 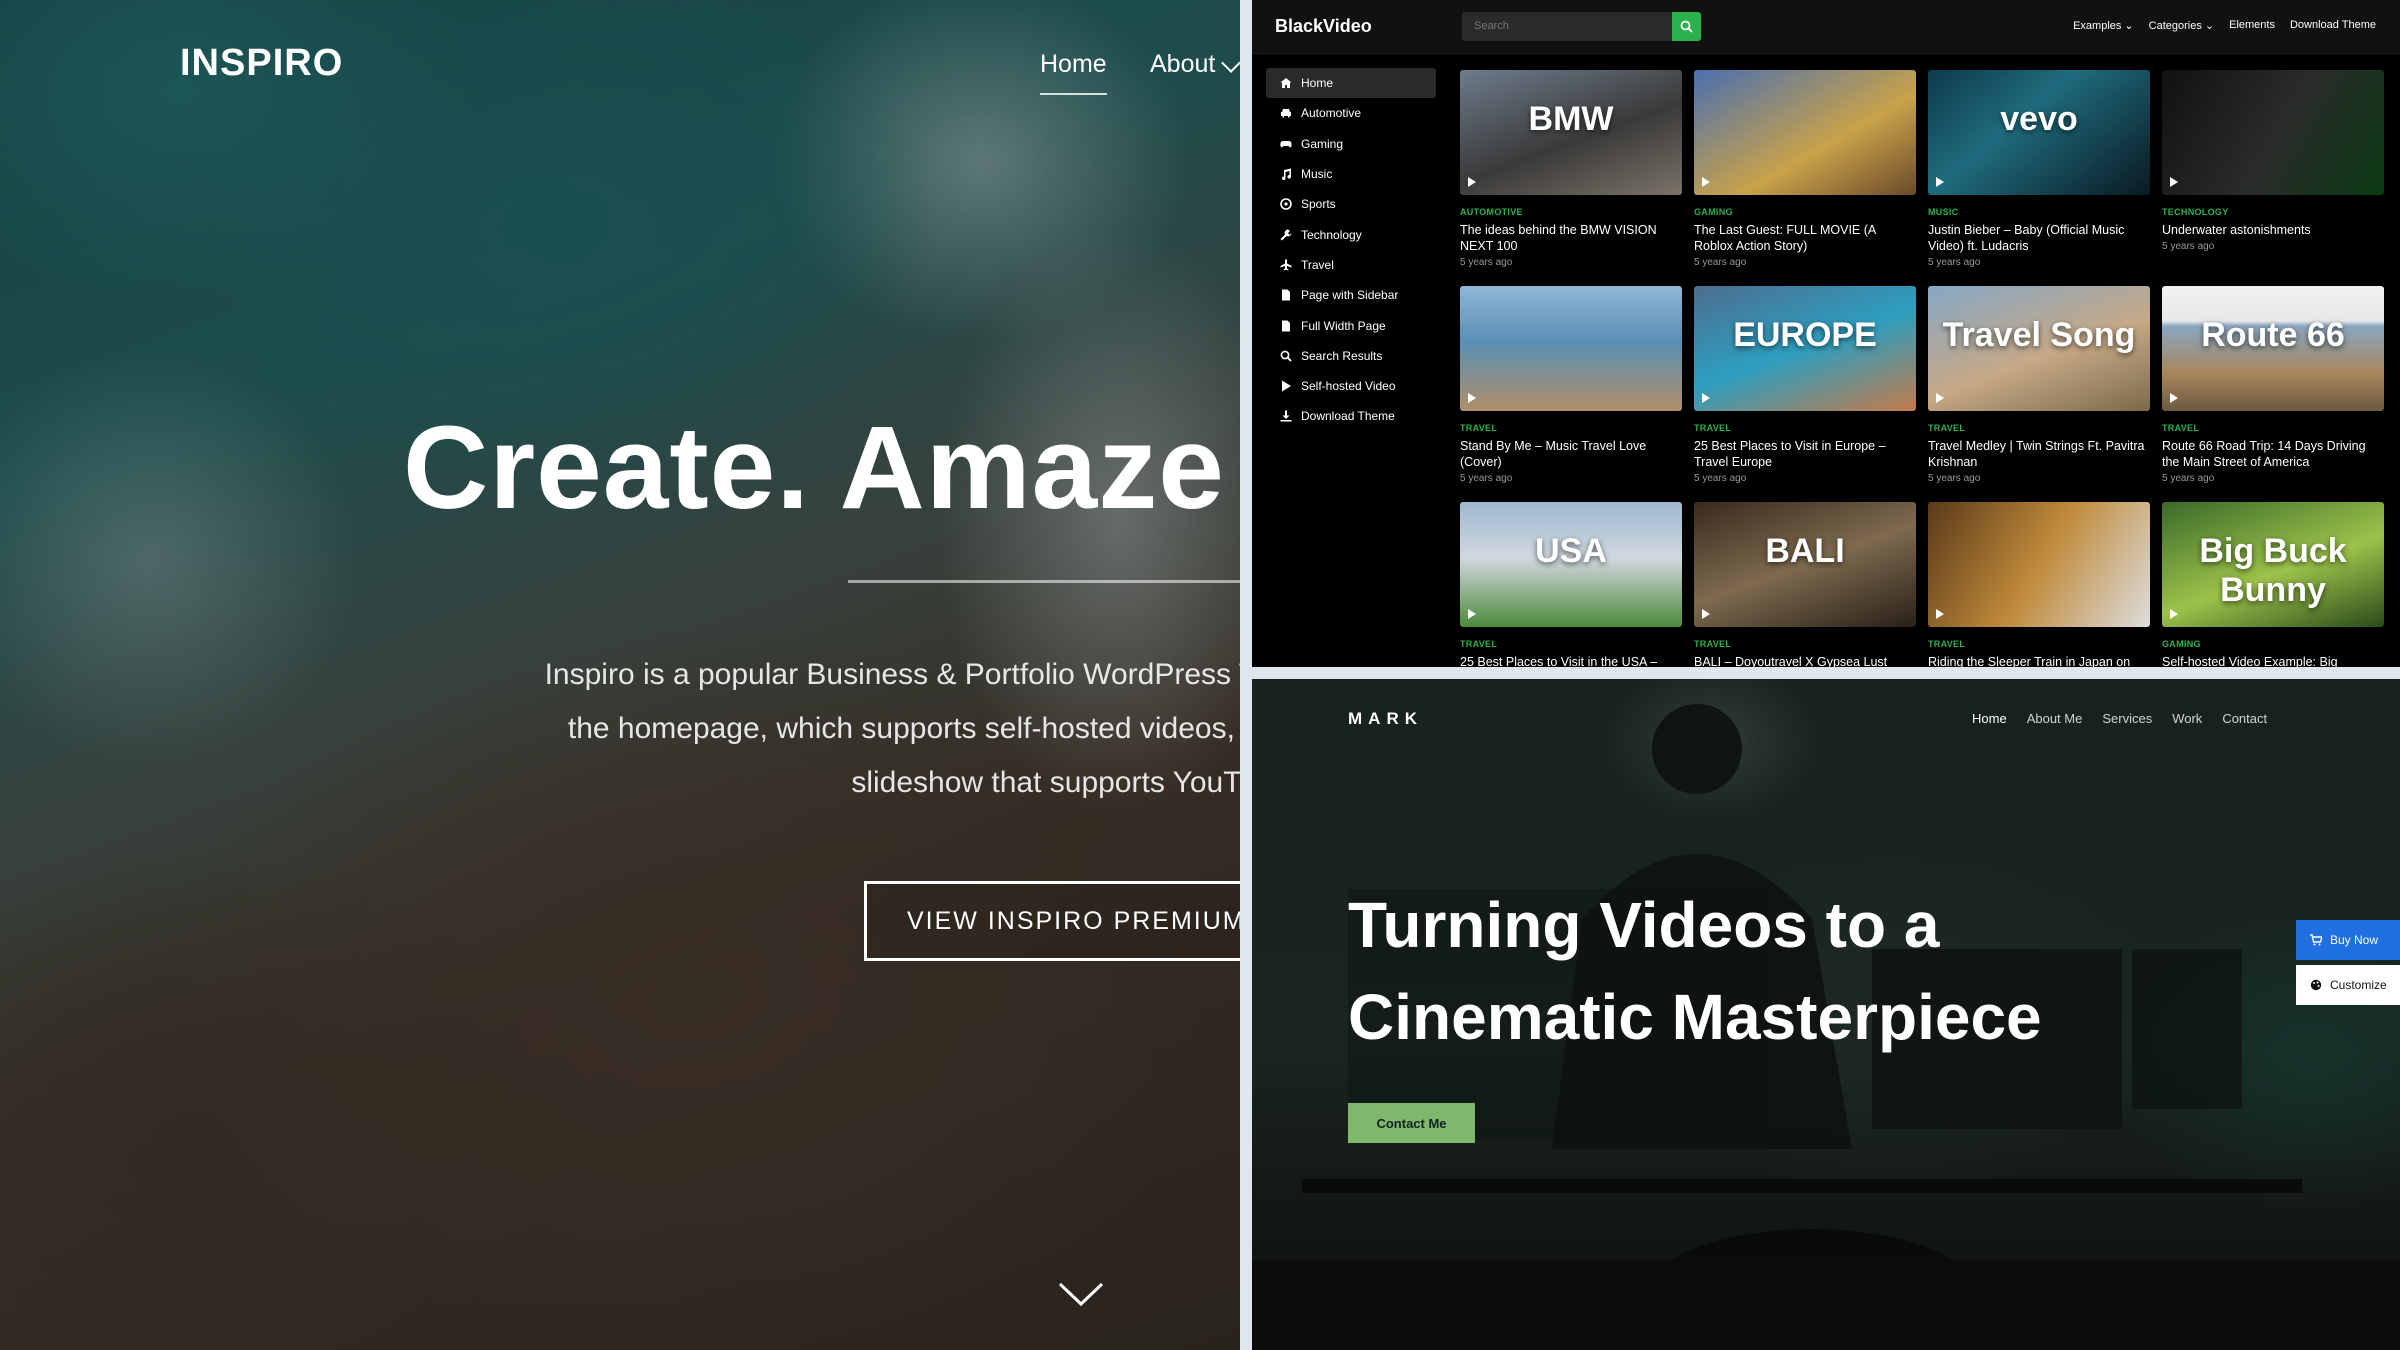 I want to click on video-title: Stand By Me – Music Travel Love (Cover), so click(x=1571, y=454).